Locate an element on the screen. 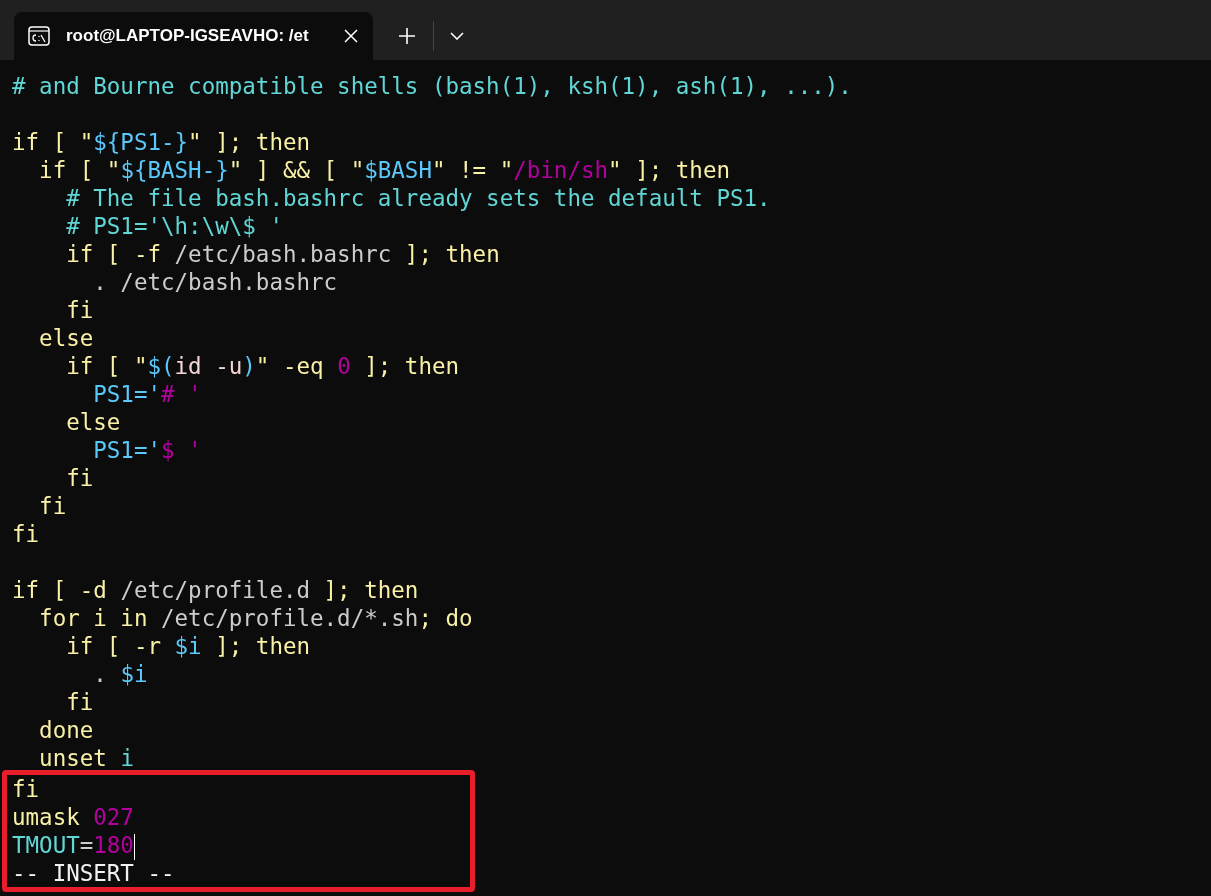 The image size is (1211, 896). code-line: # and Bourne compatible shells (bash(1), ksh(1), ash(1), ...). is located at coordinates (432, 86).